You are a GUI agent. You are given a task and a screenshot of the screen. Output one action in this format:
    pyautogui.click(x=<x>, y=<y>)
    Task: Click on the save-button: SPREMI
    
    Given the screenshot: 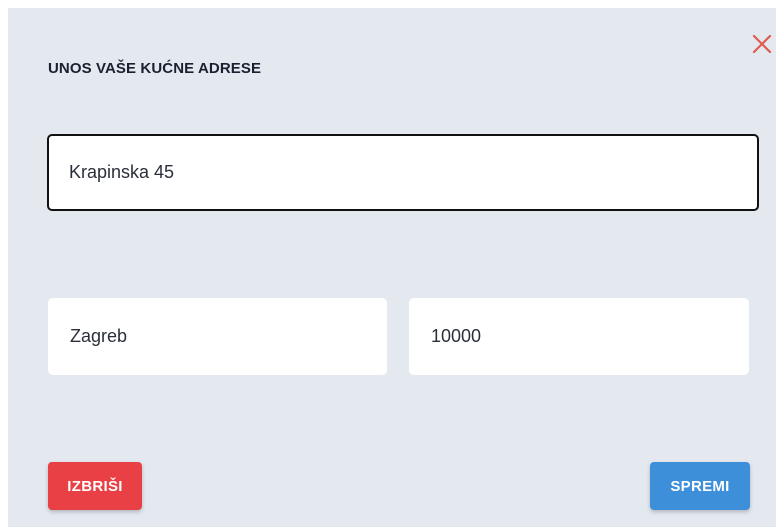 What is the action you would take?
    pyautogui.click(x=700, y=486)
    